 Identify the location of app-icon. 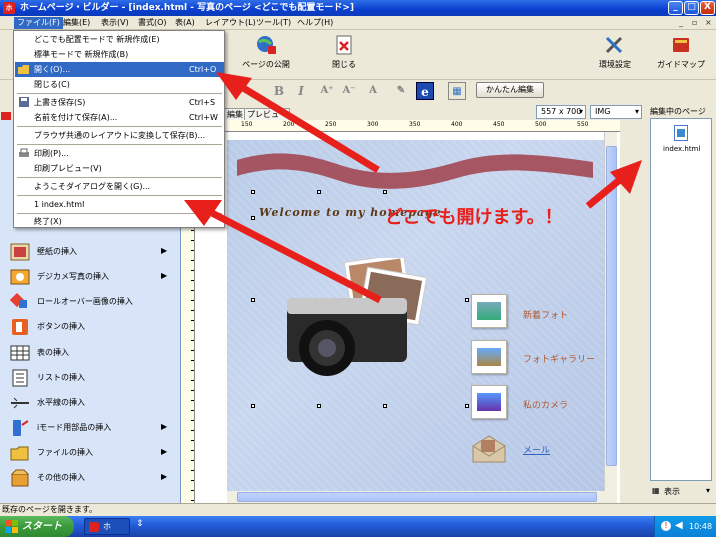
(94, 527).